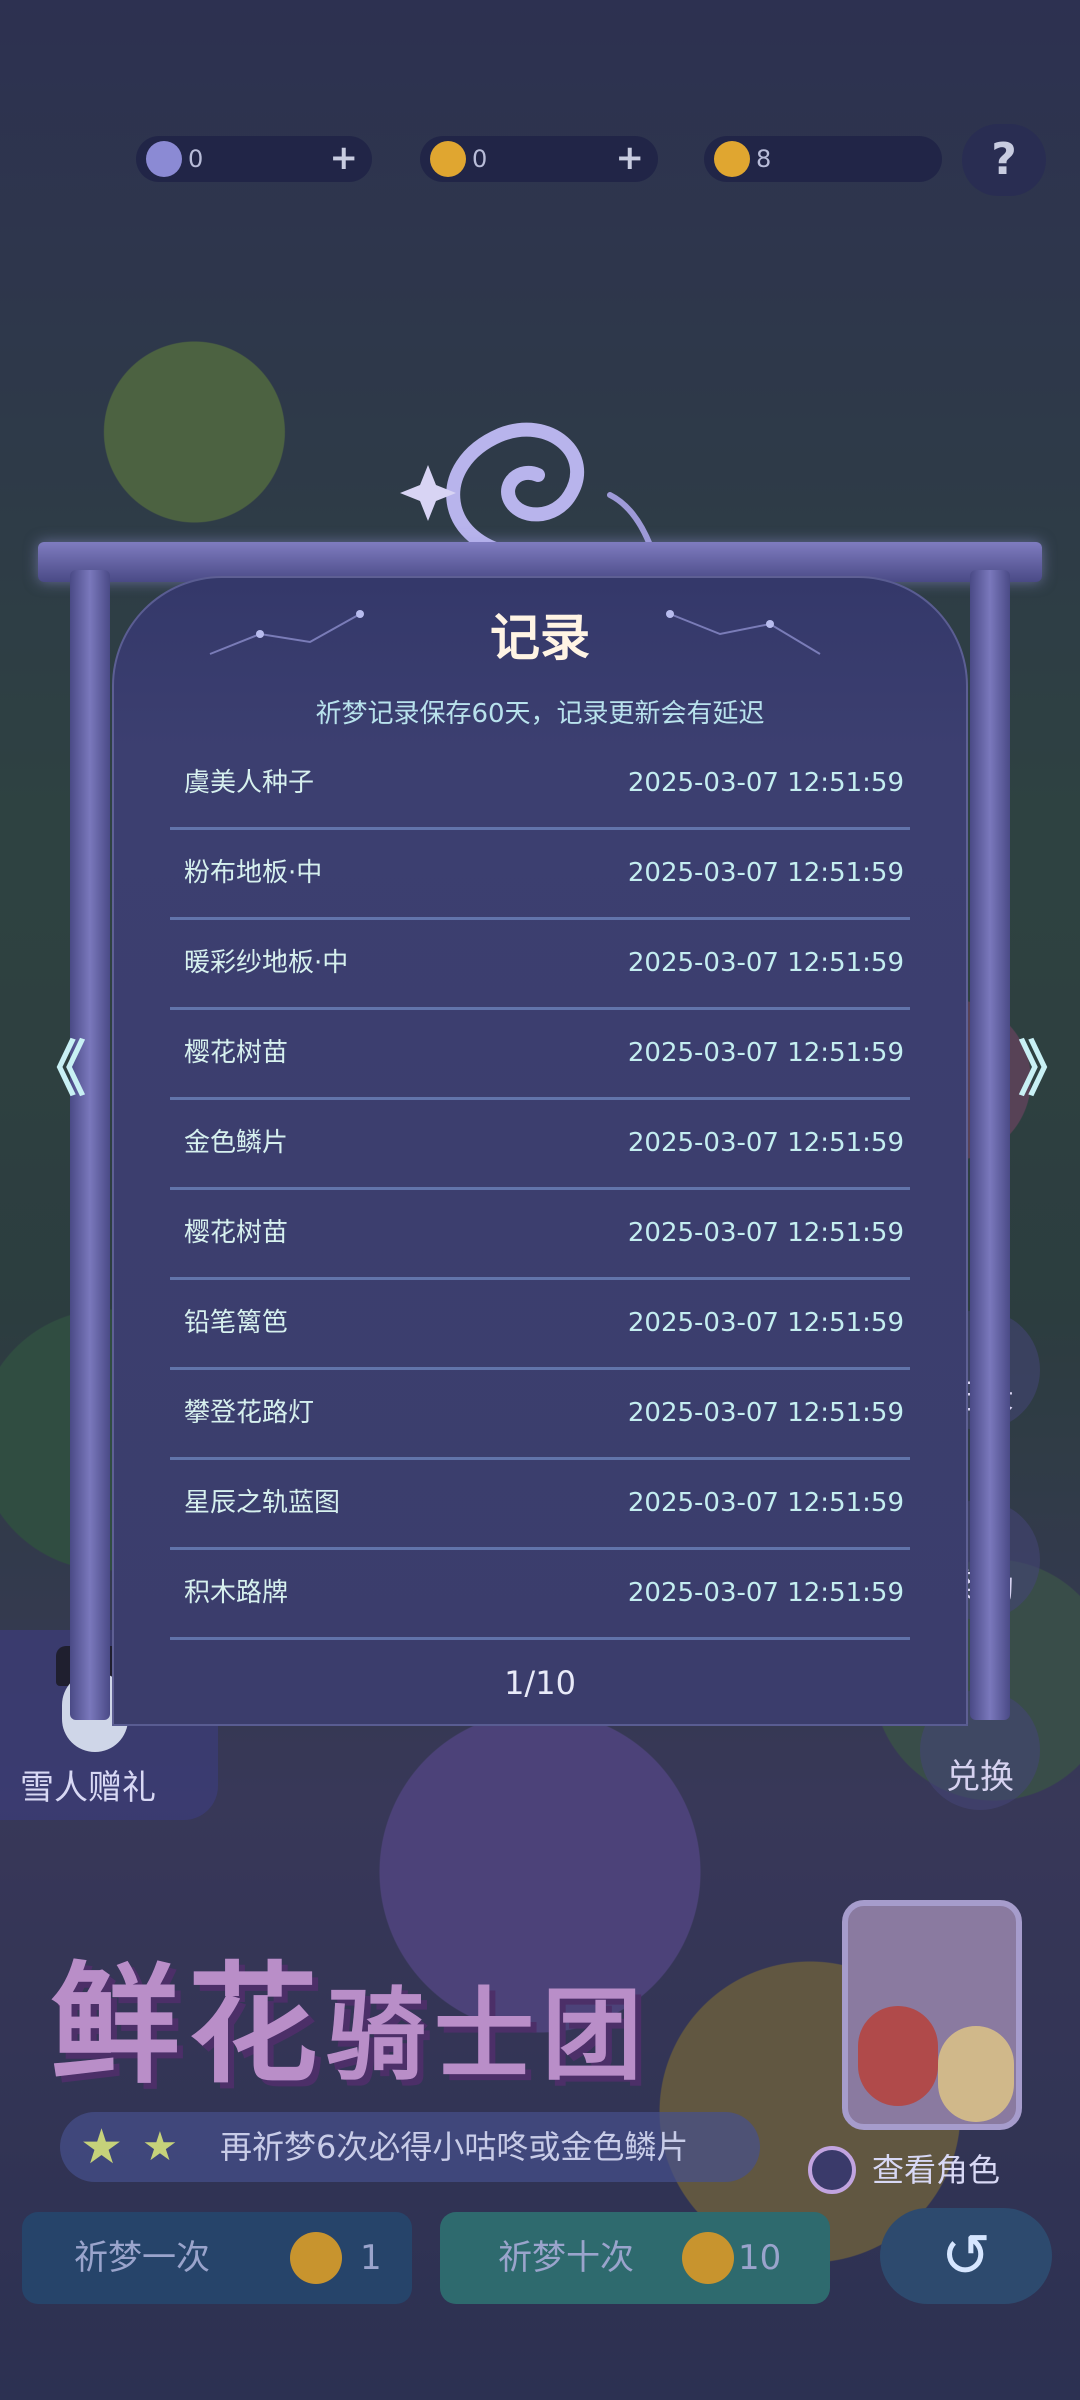 This screenshot has height=2400, width=1080. What do you see at coordinates (936, 2170) in the screenshot?
I see `view-role-label: 查看角色` at bounding box center [936, 2170].